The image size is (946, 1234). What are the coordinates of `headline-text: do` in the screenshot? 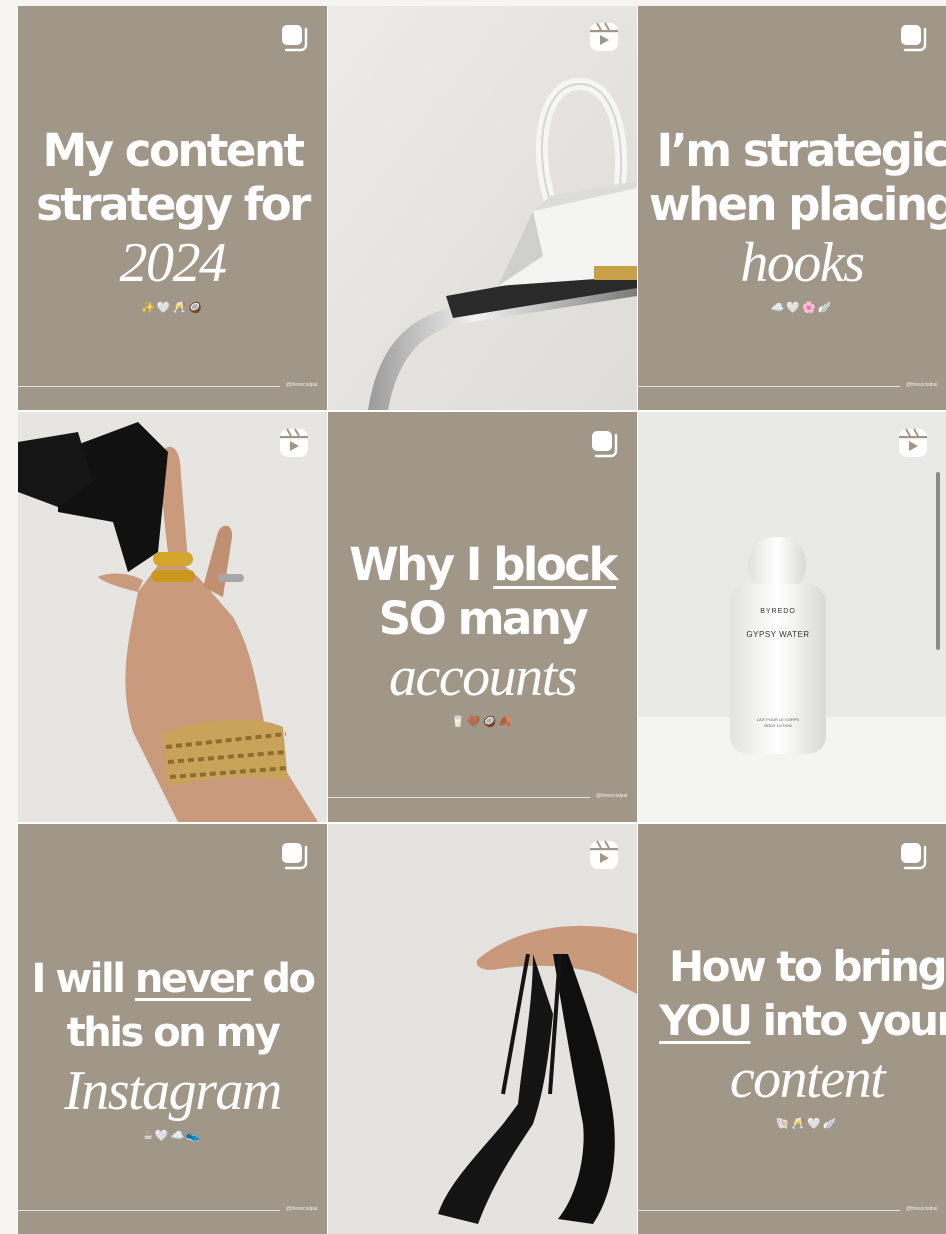 It's located at (283, 979).